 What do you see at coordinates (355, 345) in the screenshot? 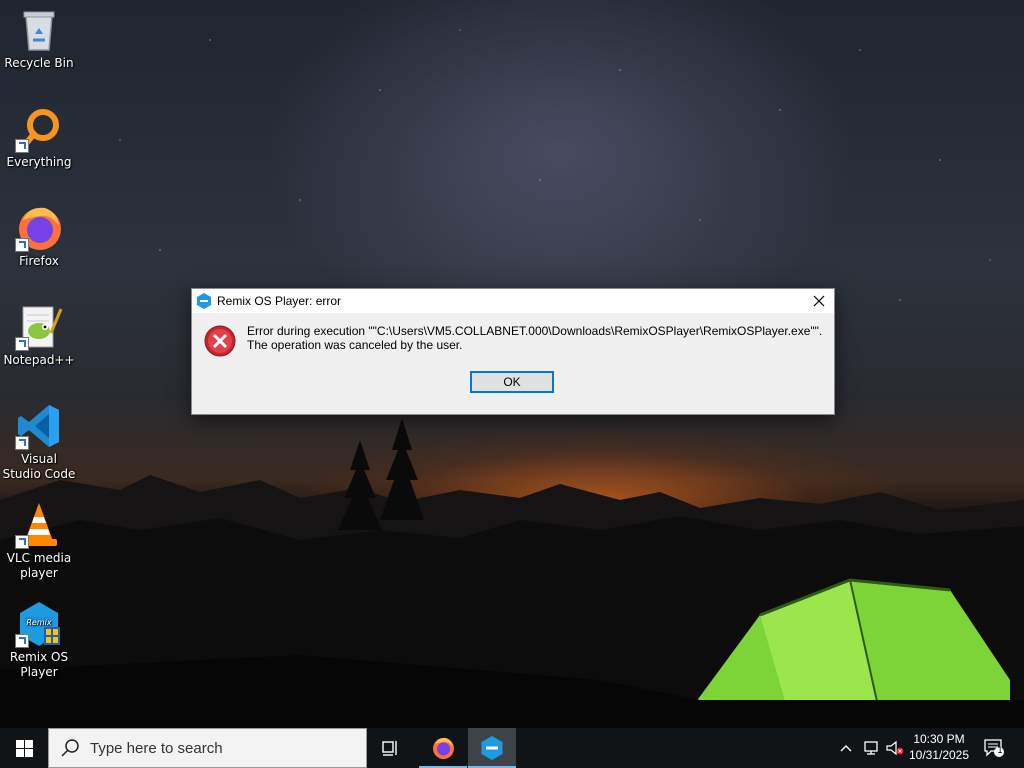
I see `error-message-line2: The operation was canceled by the user.` at bounding box center [355, 345].